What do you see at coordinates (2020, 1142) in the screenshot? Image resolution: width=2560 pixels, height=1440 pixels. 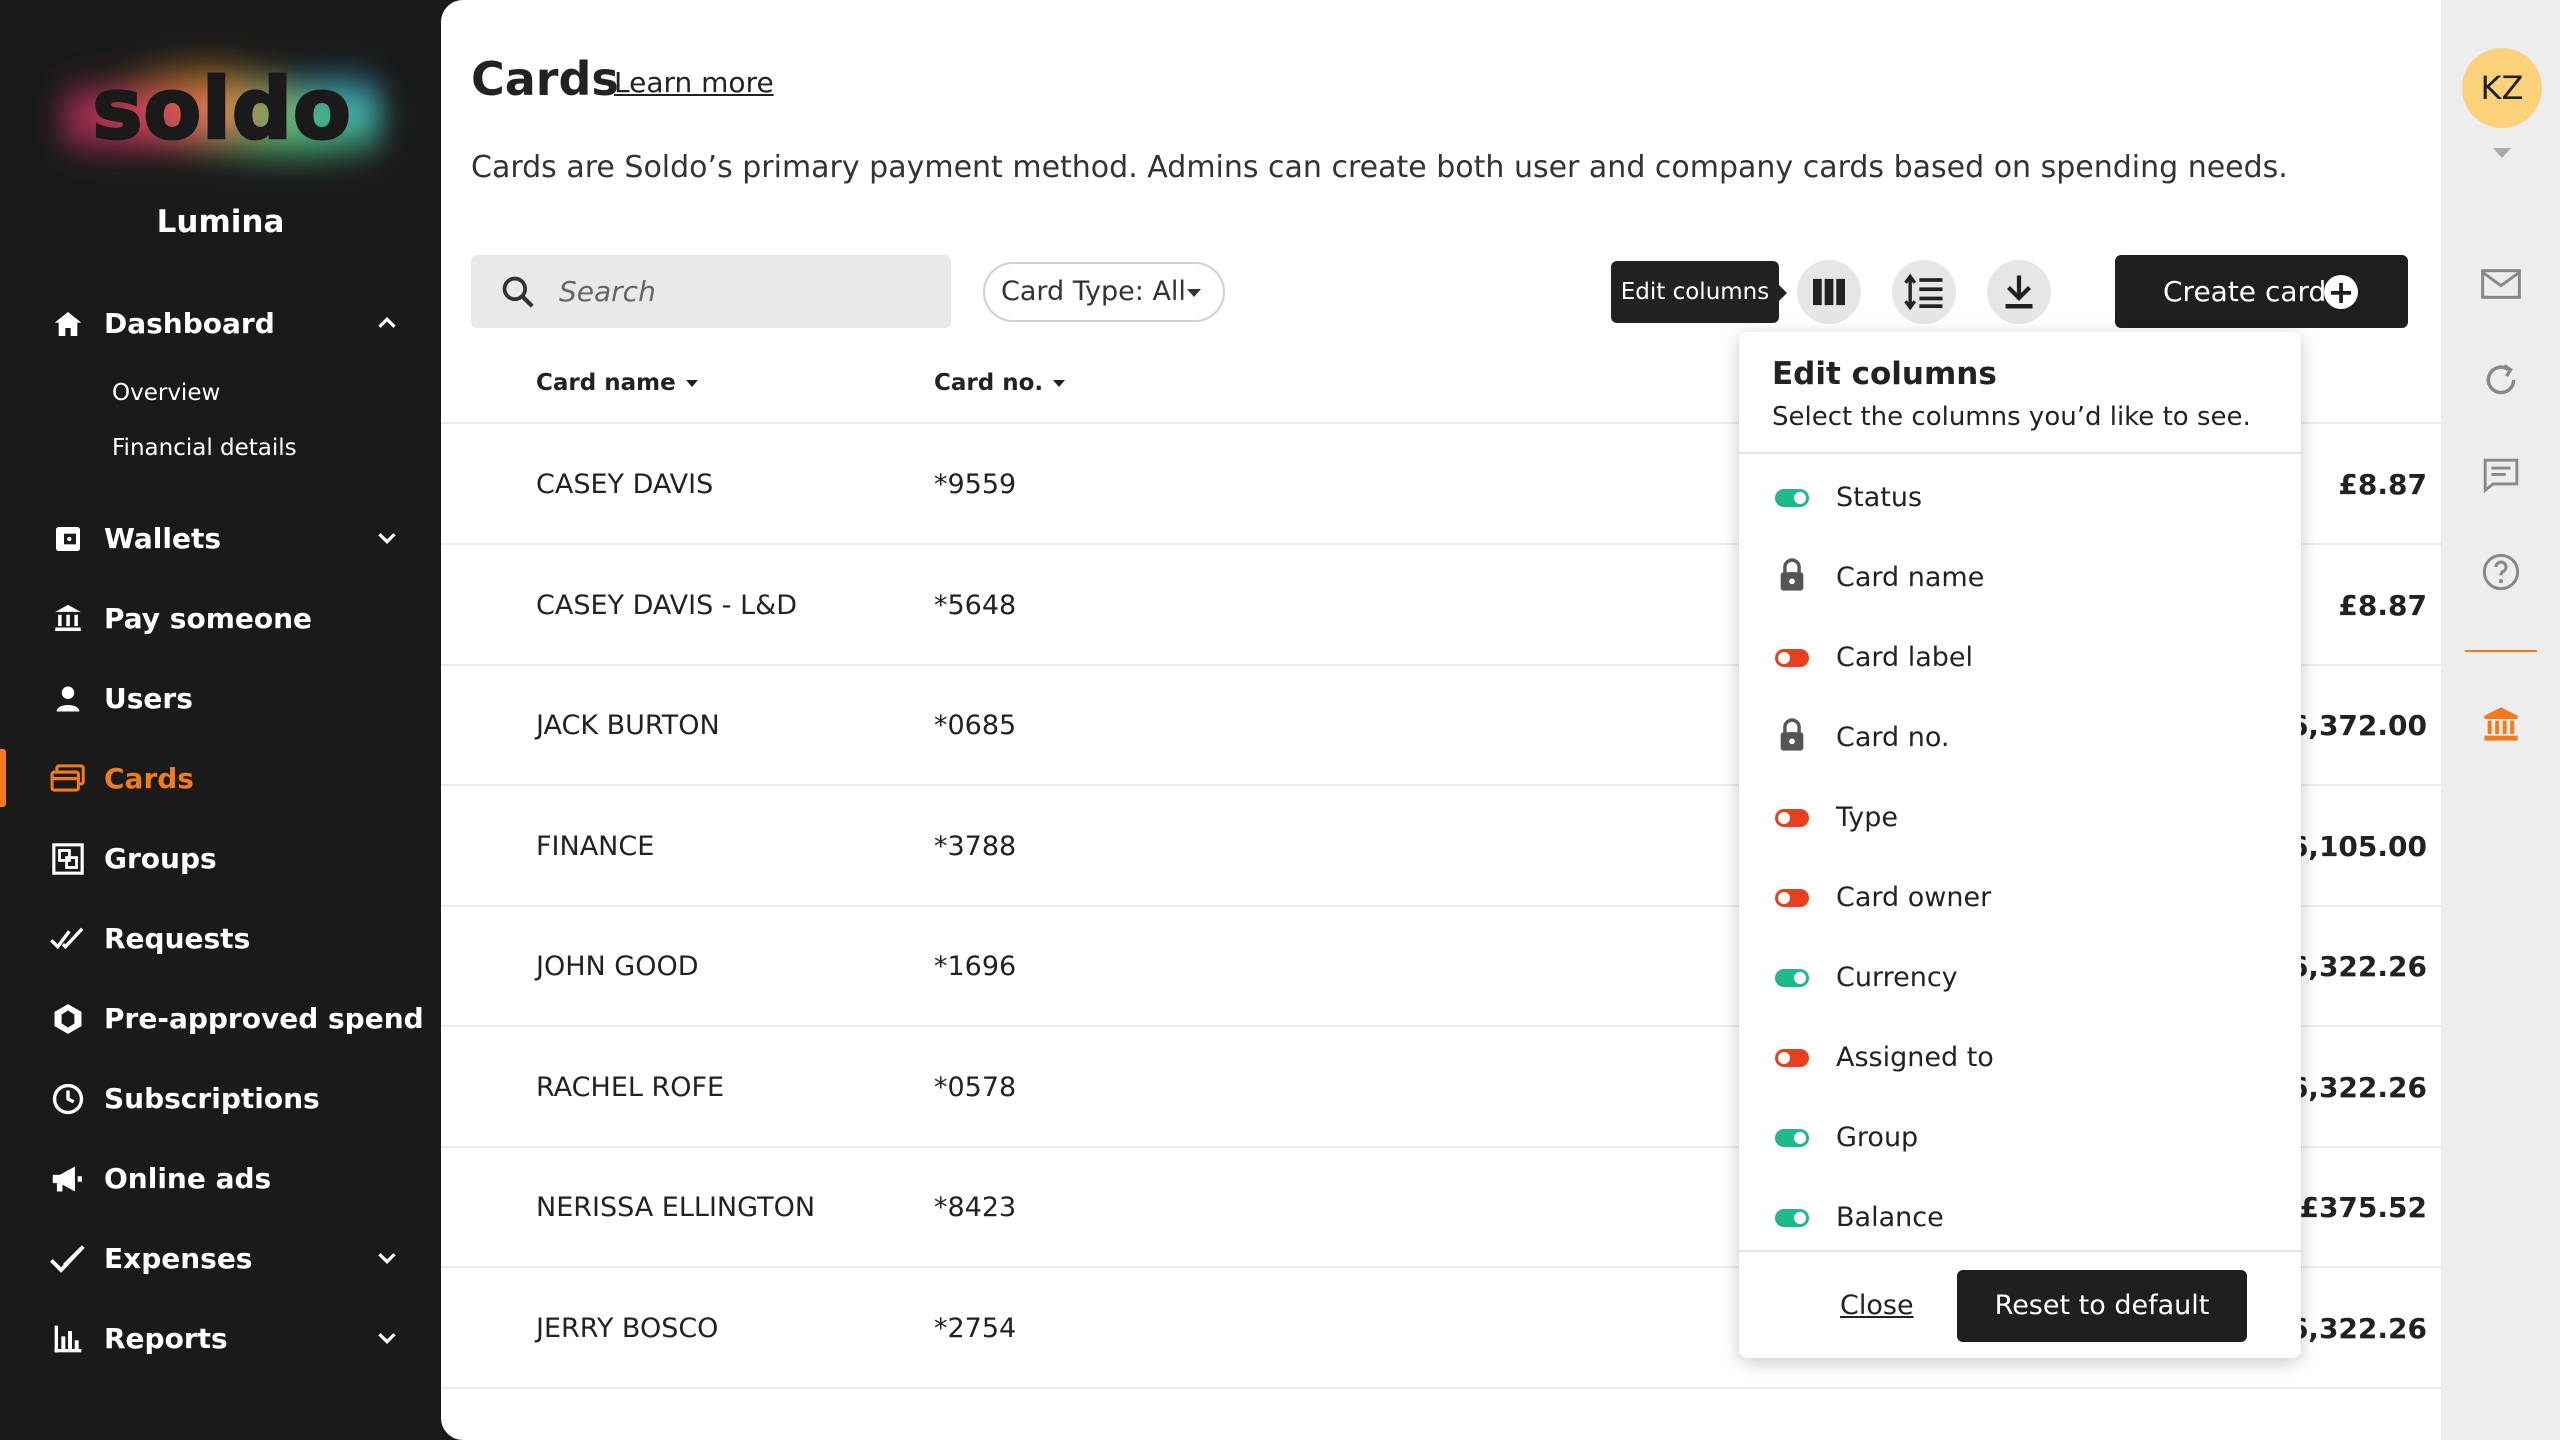 I see `column-option: Group` at bounding box center [2020, 1142].